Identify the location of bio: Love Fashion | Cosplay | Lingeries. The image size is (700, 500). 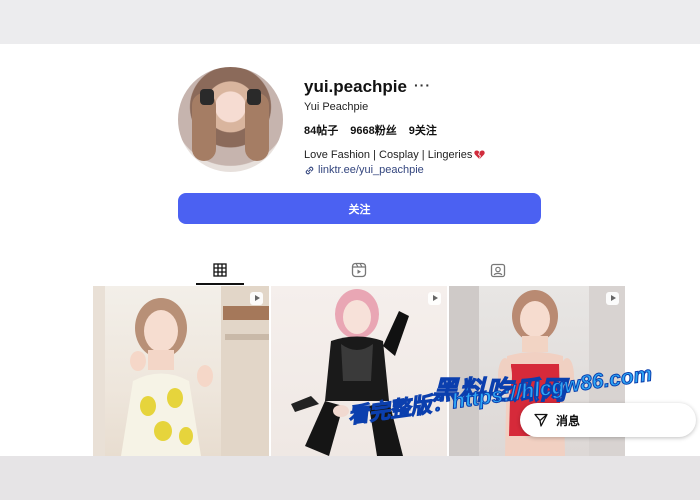
(395, 155).